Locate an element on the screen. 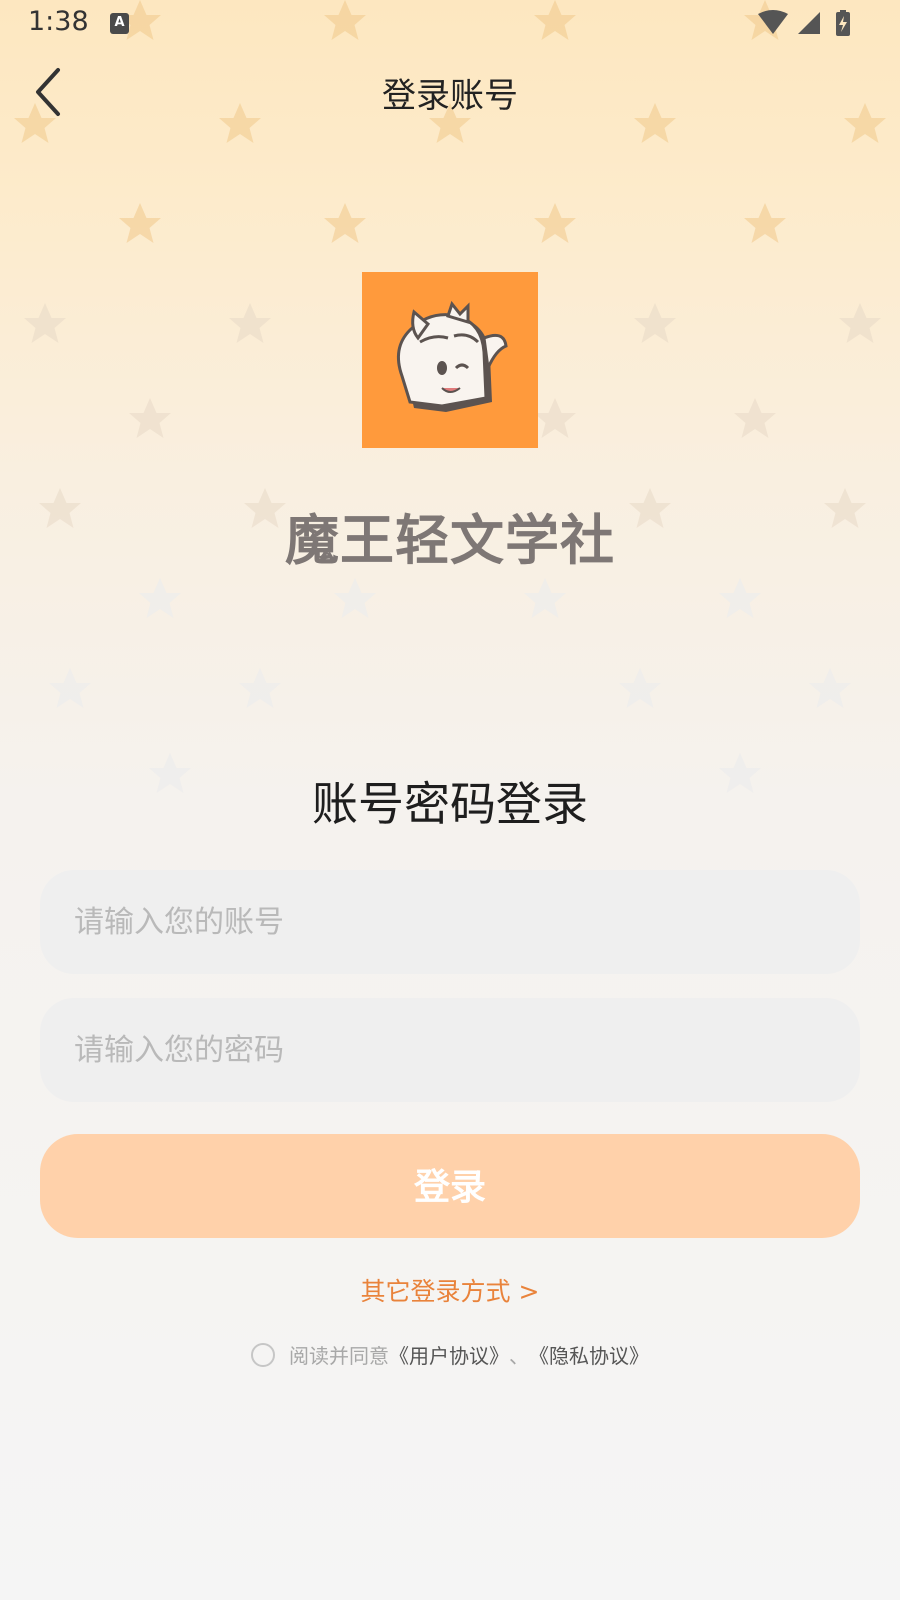 The height and width of the screenshot is (1600, 900). agreement-prefix: 阅读并同意 is located at coordinates (339, 1356).